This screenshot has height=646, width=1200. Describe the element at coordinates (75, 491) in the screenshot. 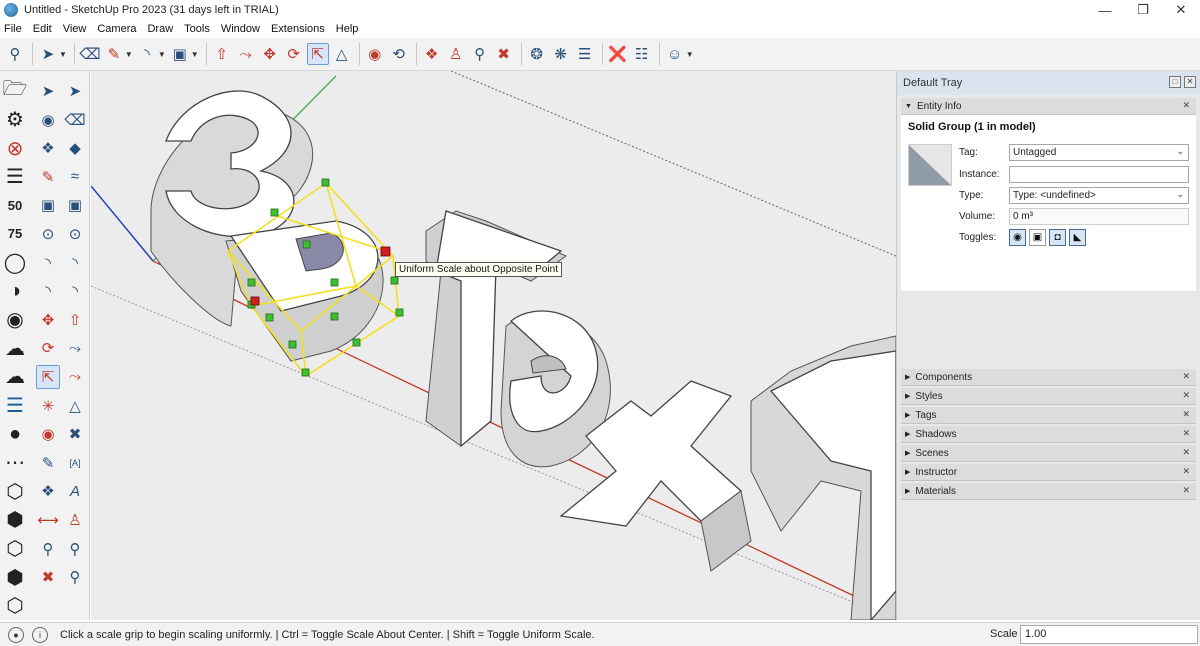

I see `3d-text-icon: A` at that location.